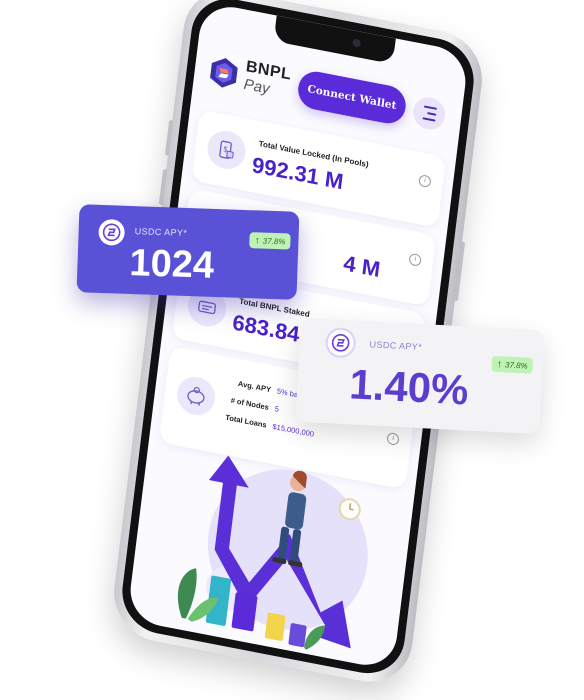 This screenshot has height=700, width=584. I want to click on connect-wallet-button: Connect Wallet, so click(352, 97).